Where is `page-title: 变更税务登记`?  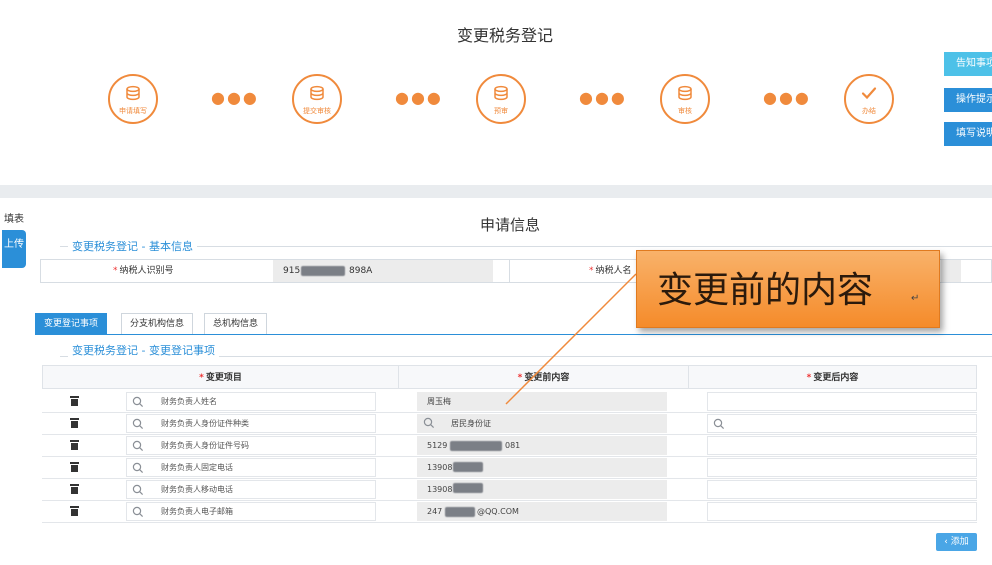 page-title: 变更税务登记 is located at coordinates (504, 35).